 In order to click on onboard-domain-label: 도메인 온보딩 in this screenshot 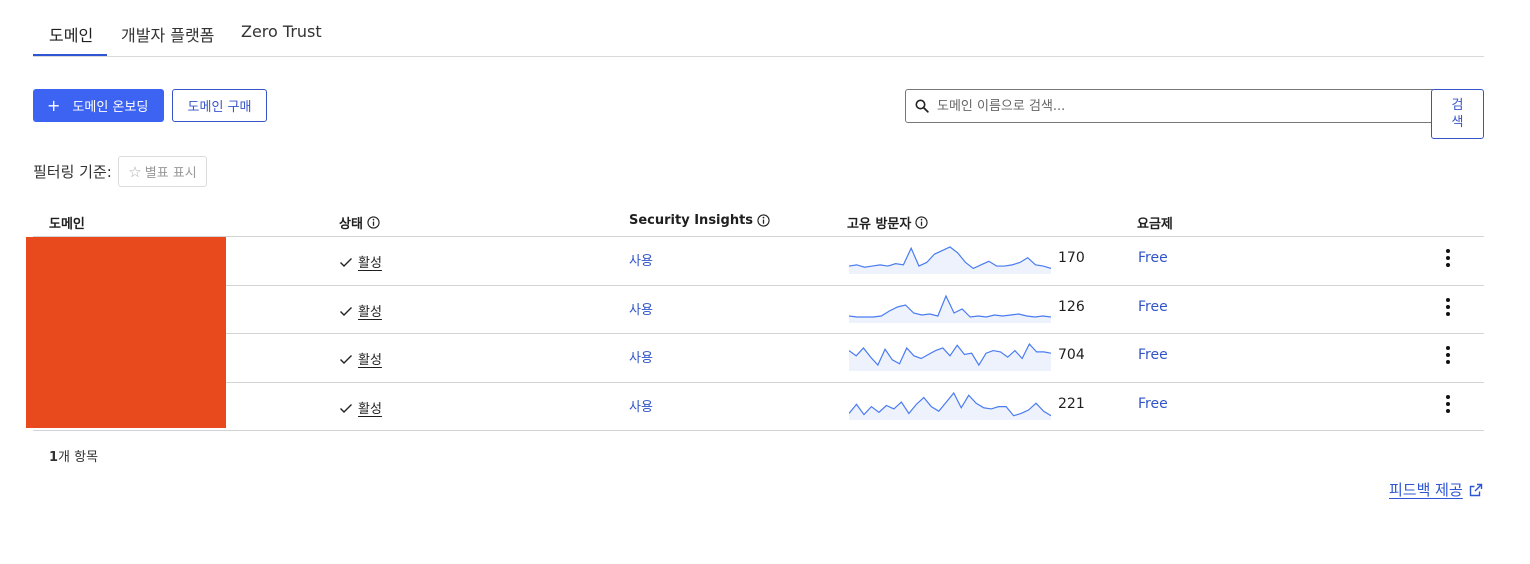, I will do `click(110, 107)`.